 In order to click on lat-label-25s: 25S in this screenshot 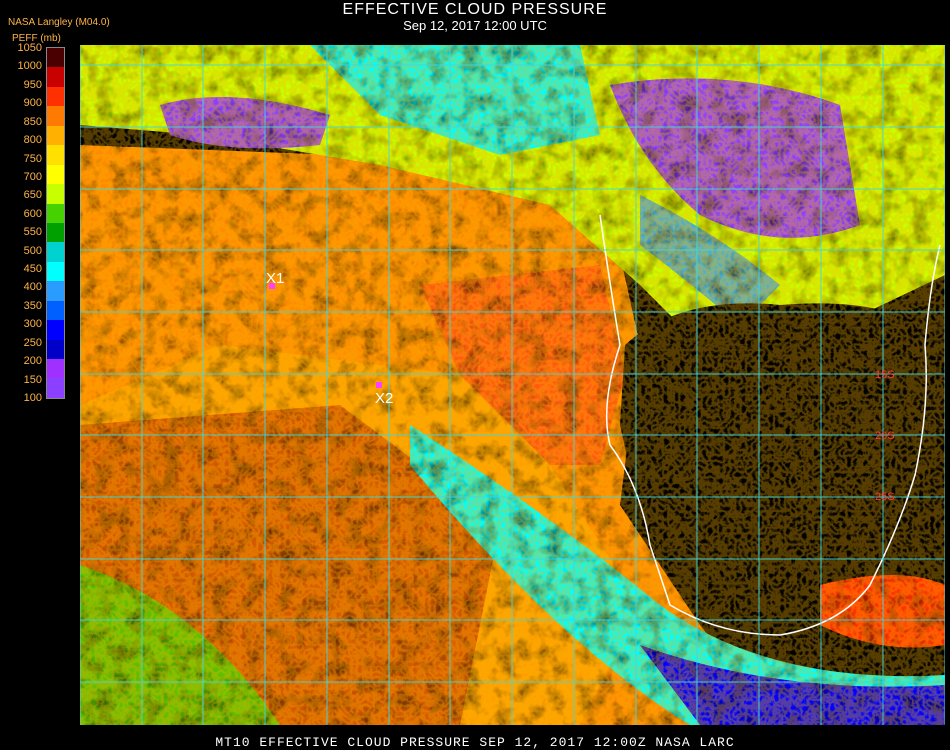, I will do `click(885, 497)`.